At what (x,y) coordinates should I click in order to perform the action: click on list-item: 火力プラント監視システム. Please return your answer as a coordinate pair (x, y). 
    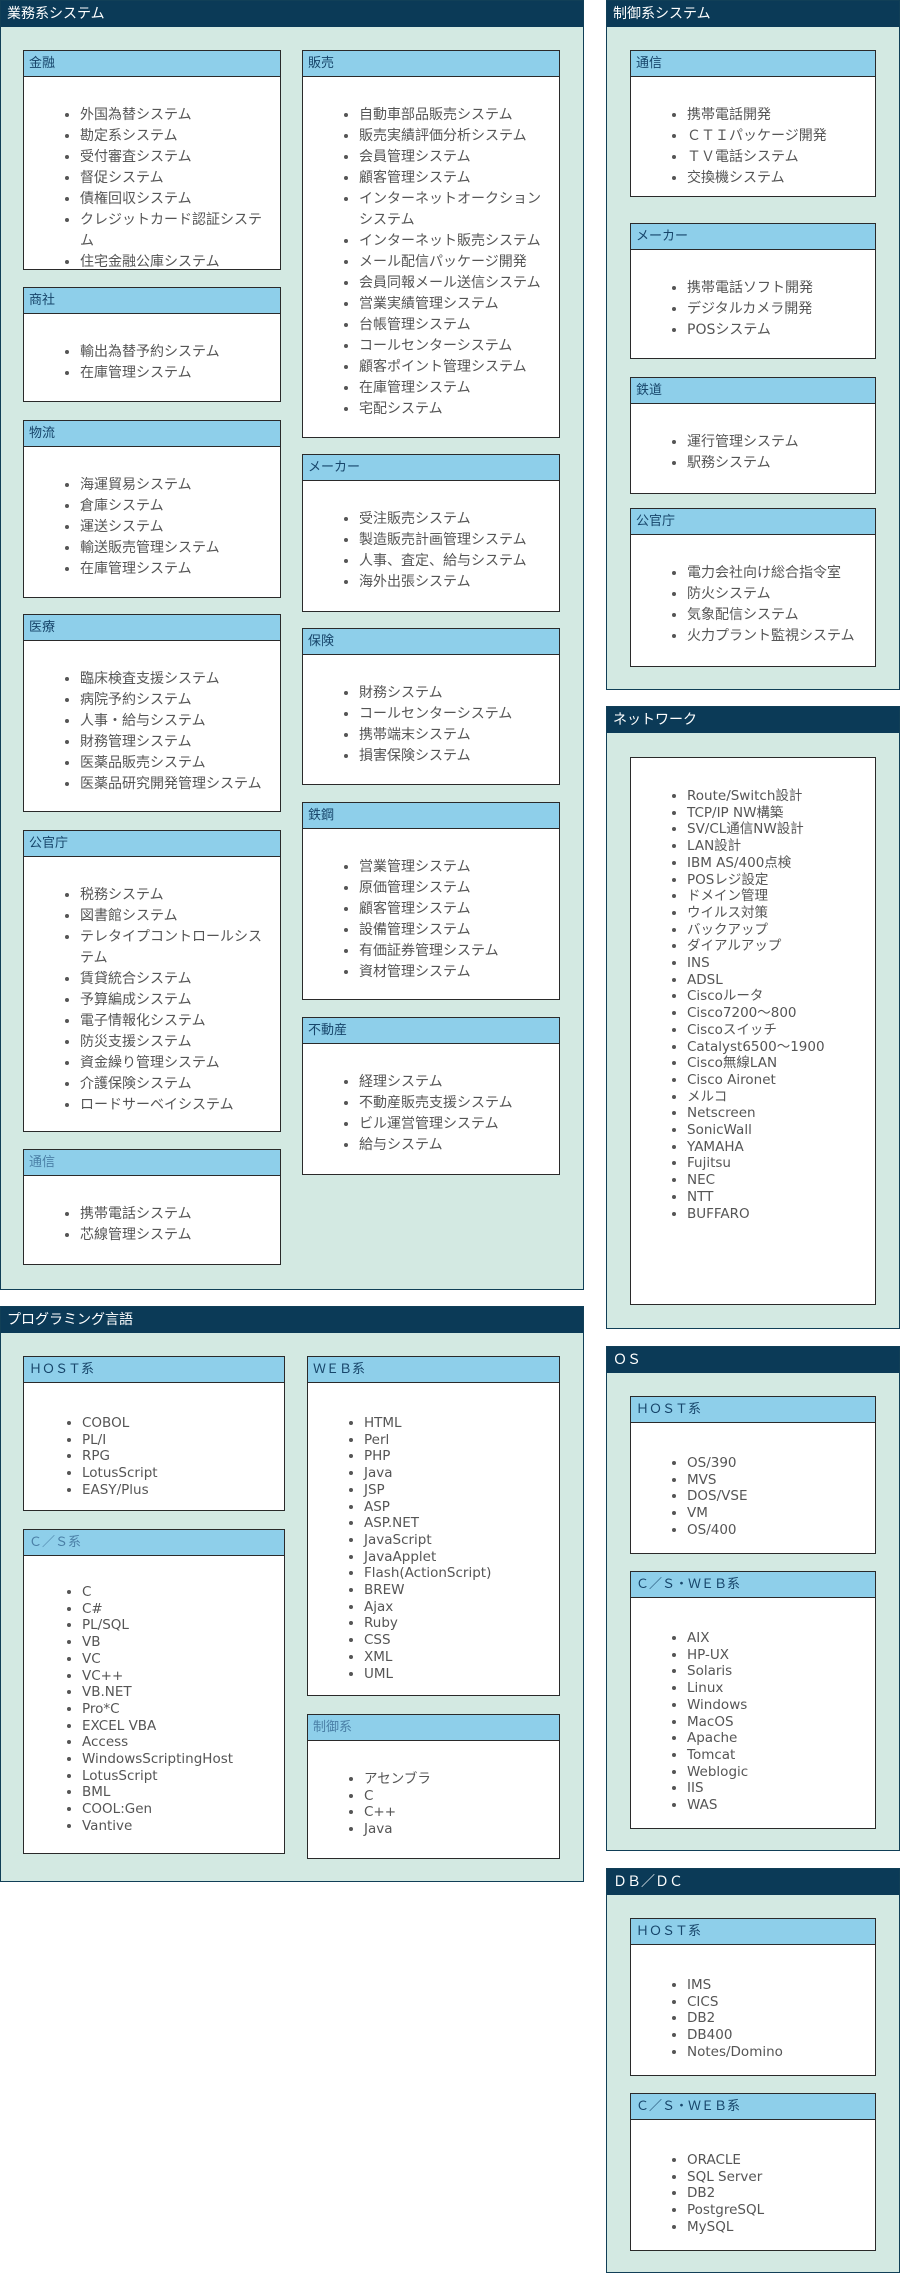
    Looking at the image, I should click on (781, 636).